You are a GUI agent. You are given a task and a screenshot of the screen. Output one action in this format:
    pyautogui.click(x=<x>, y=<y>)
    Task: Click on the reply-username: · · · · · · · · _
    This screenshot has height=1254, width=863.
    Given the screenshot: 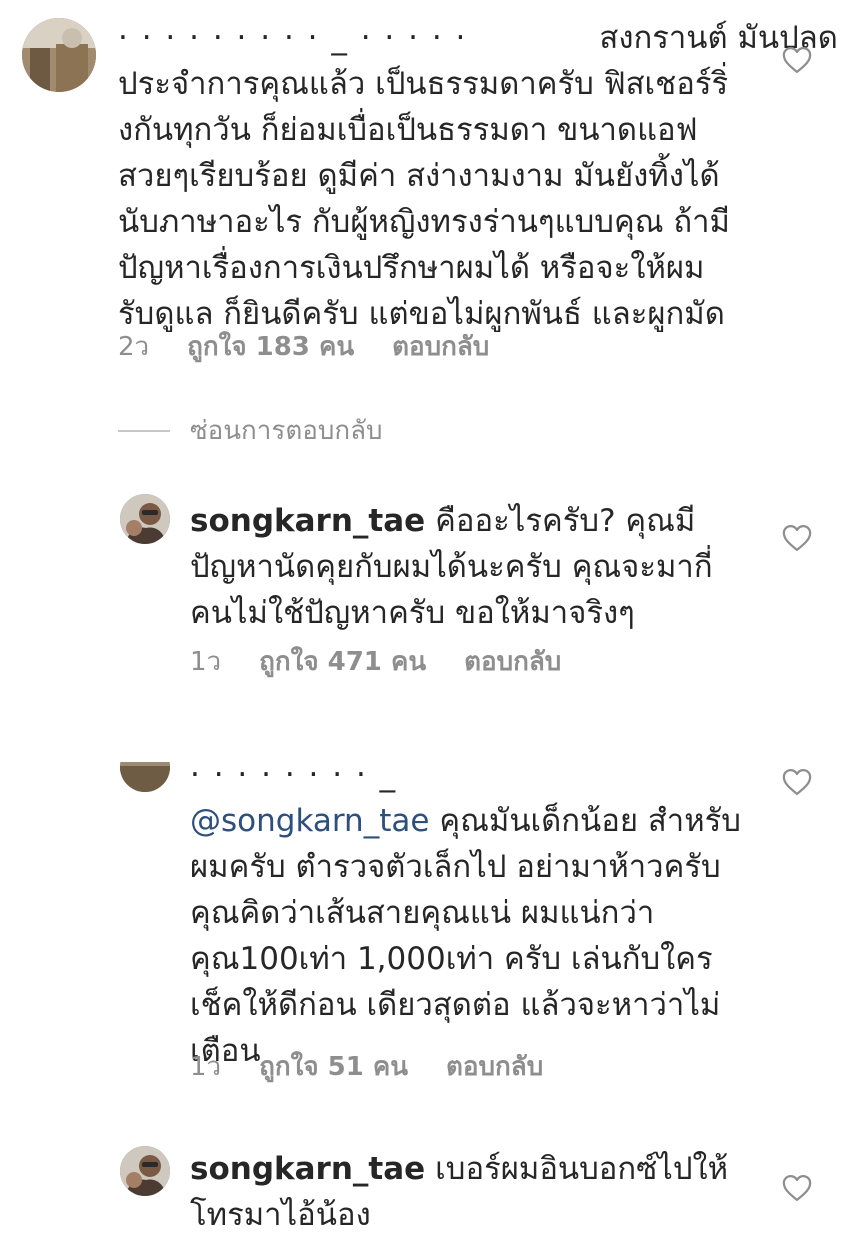 What is the action you would take?
    pyautogui.click(x=293, y=775)
    